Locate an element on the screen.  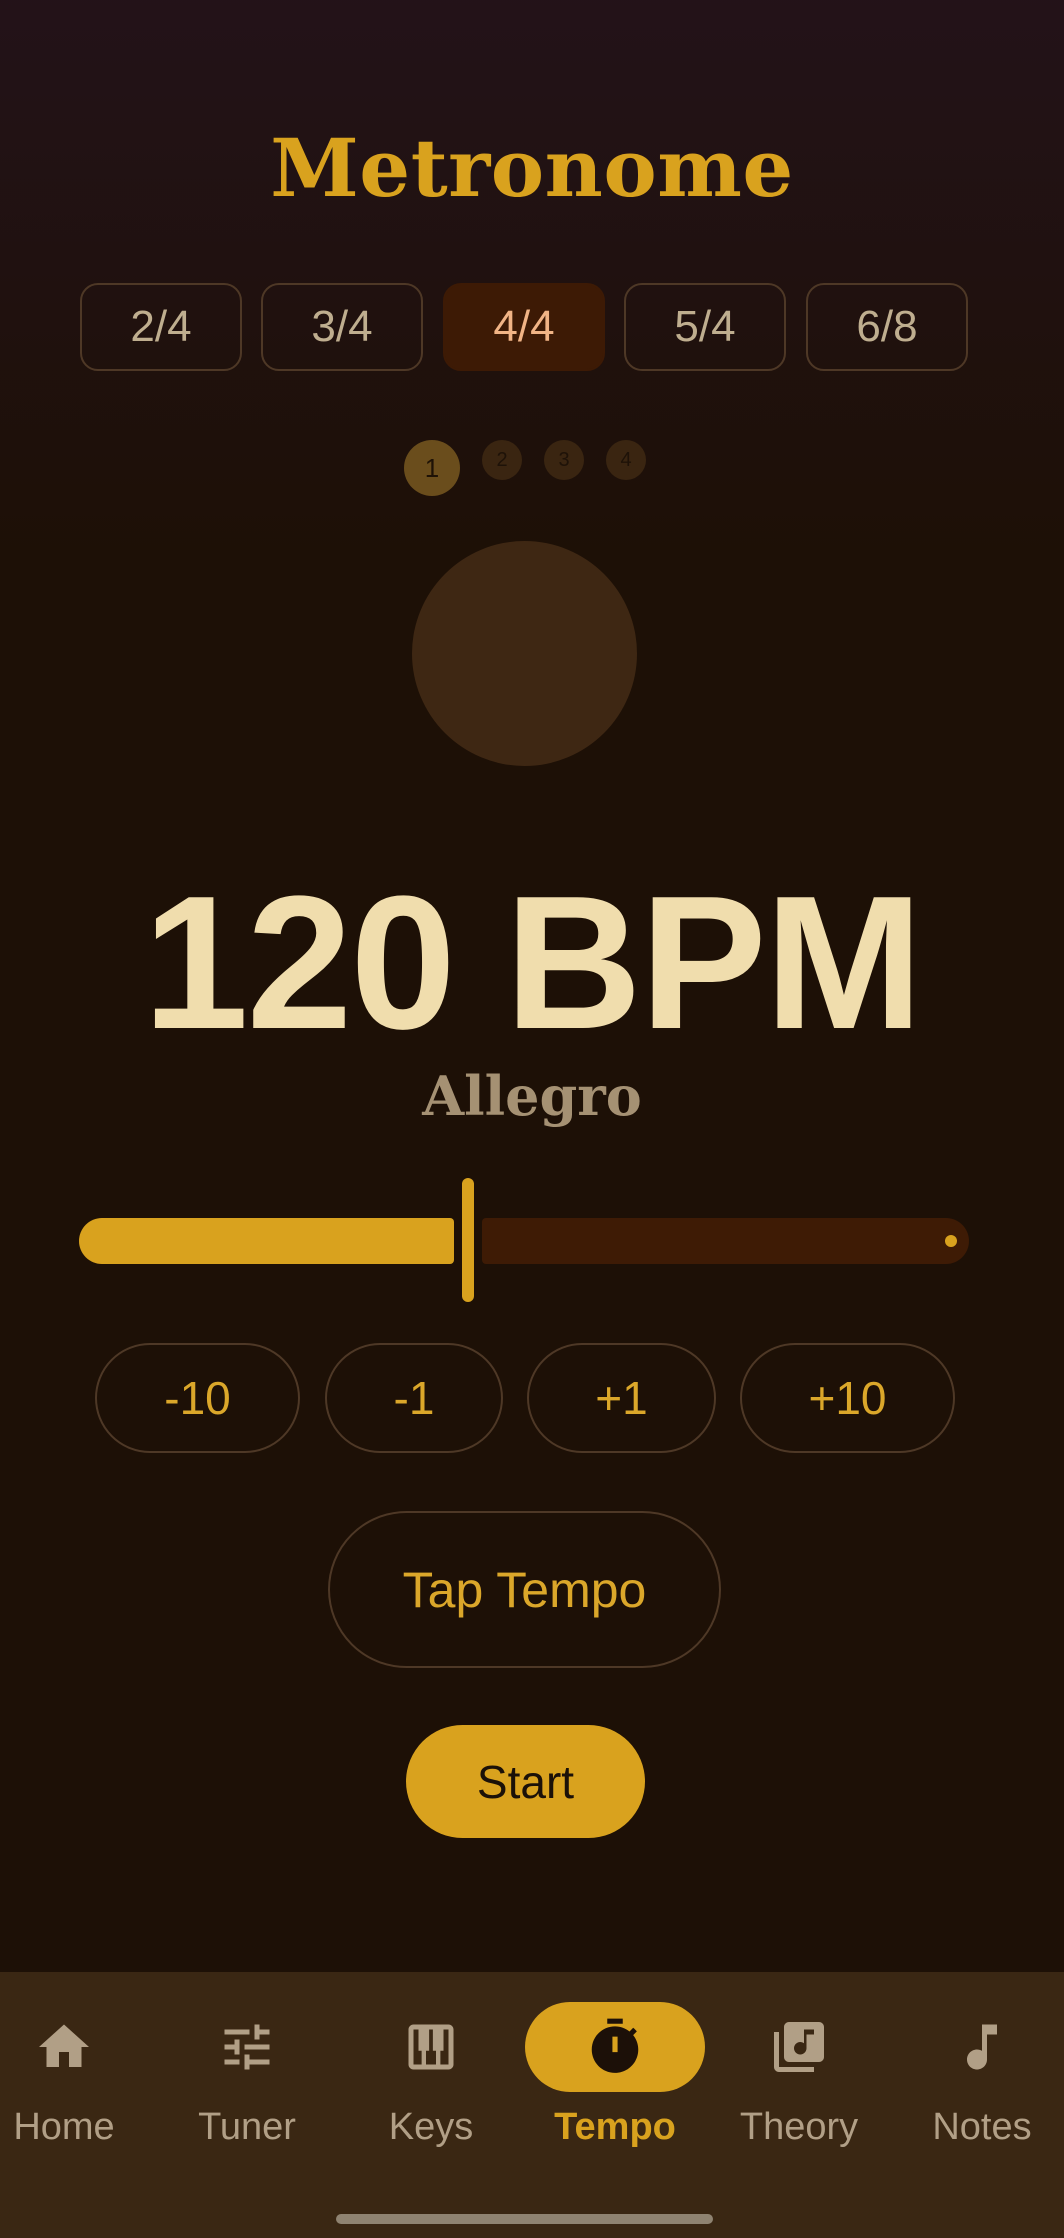
beat-indicator-1: 1 is located at coordinates (432, 468).